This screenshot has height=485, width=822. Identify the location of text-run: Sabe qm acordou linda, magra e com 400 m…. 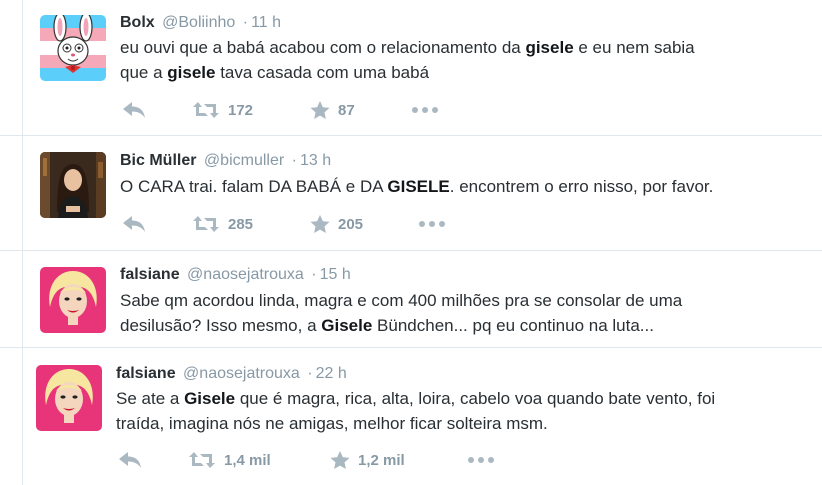
(401, 300).